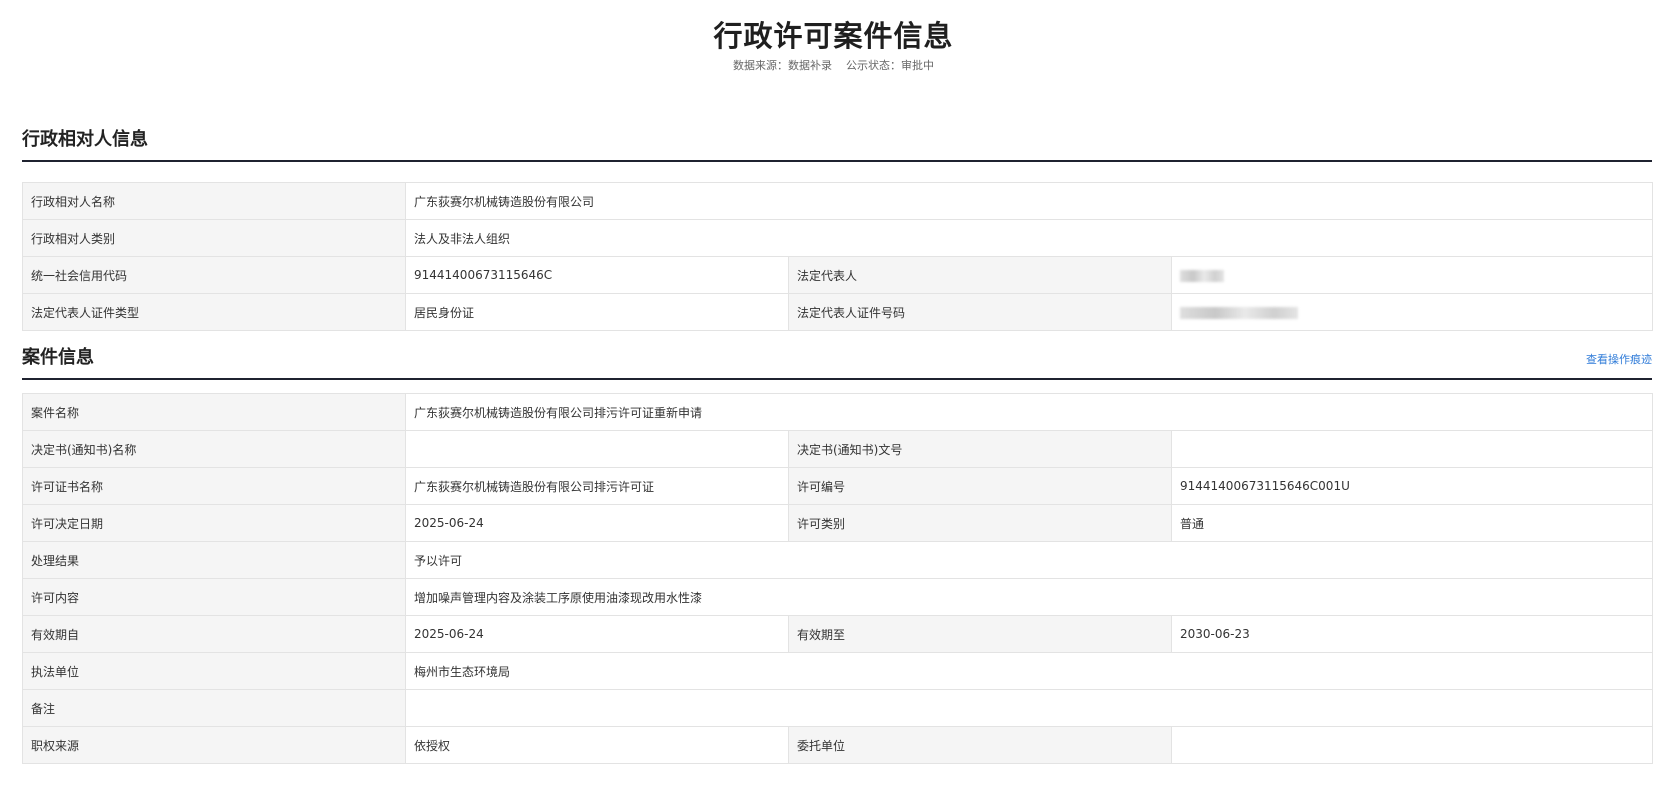 This screenshot has height=810, width=1667. What do you see at coordinates (1412, 486) in the screenshot?
I see `license-number-value: 91441400673115646C001U` at bounding box center [1412, 486].